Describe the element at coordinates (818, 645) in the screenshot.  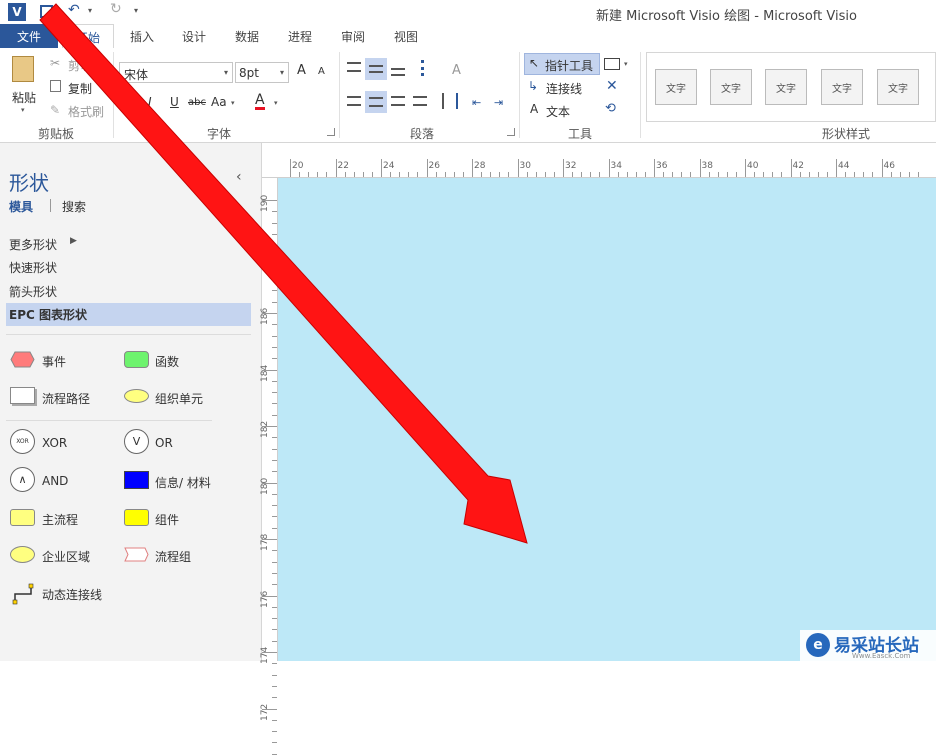
I see `watermark-logo-icon: e` at that location.